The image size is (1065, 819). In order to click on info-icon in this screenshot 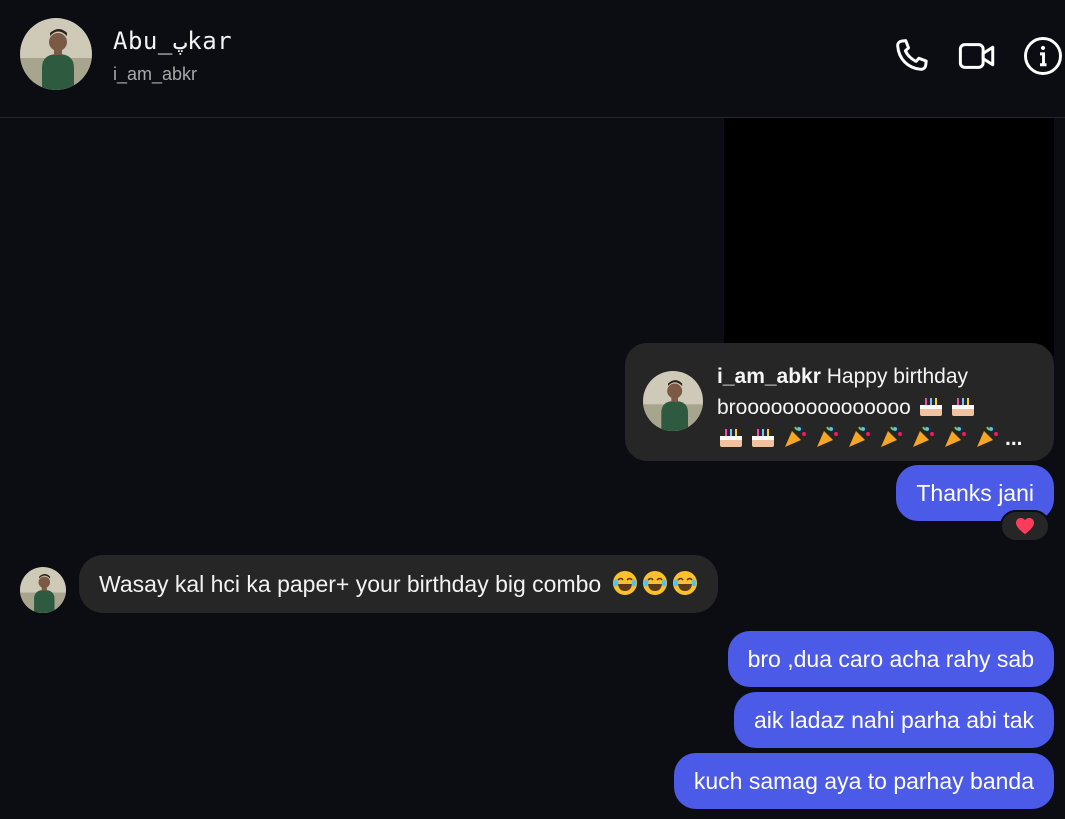, I will do `click(1043, 56)`.